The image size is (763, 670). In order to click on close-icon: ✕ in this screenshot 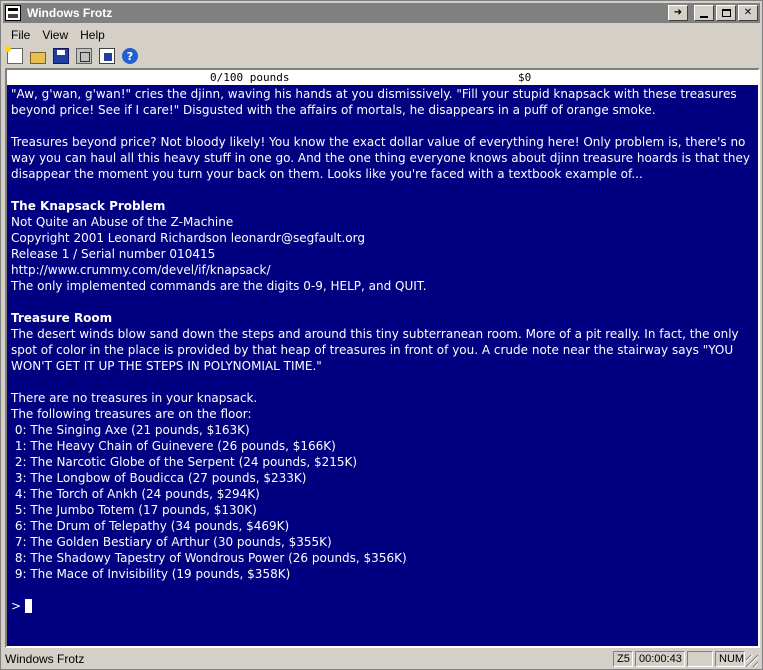, I will do `click(748, 12)`.